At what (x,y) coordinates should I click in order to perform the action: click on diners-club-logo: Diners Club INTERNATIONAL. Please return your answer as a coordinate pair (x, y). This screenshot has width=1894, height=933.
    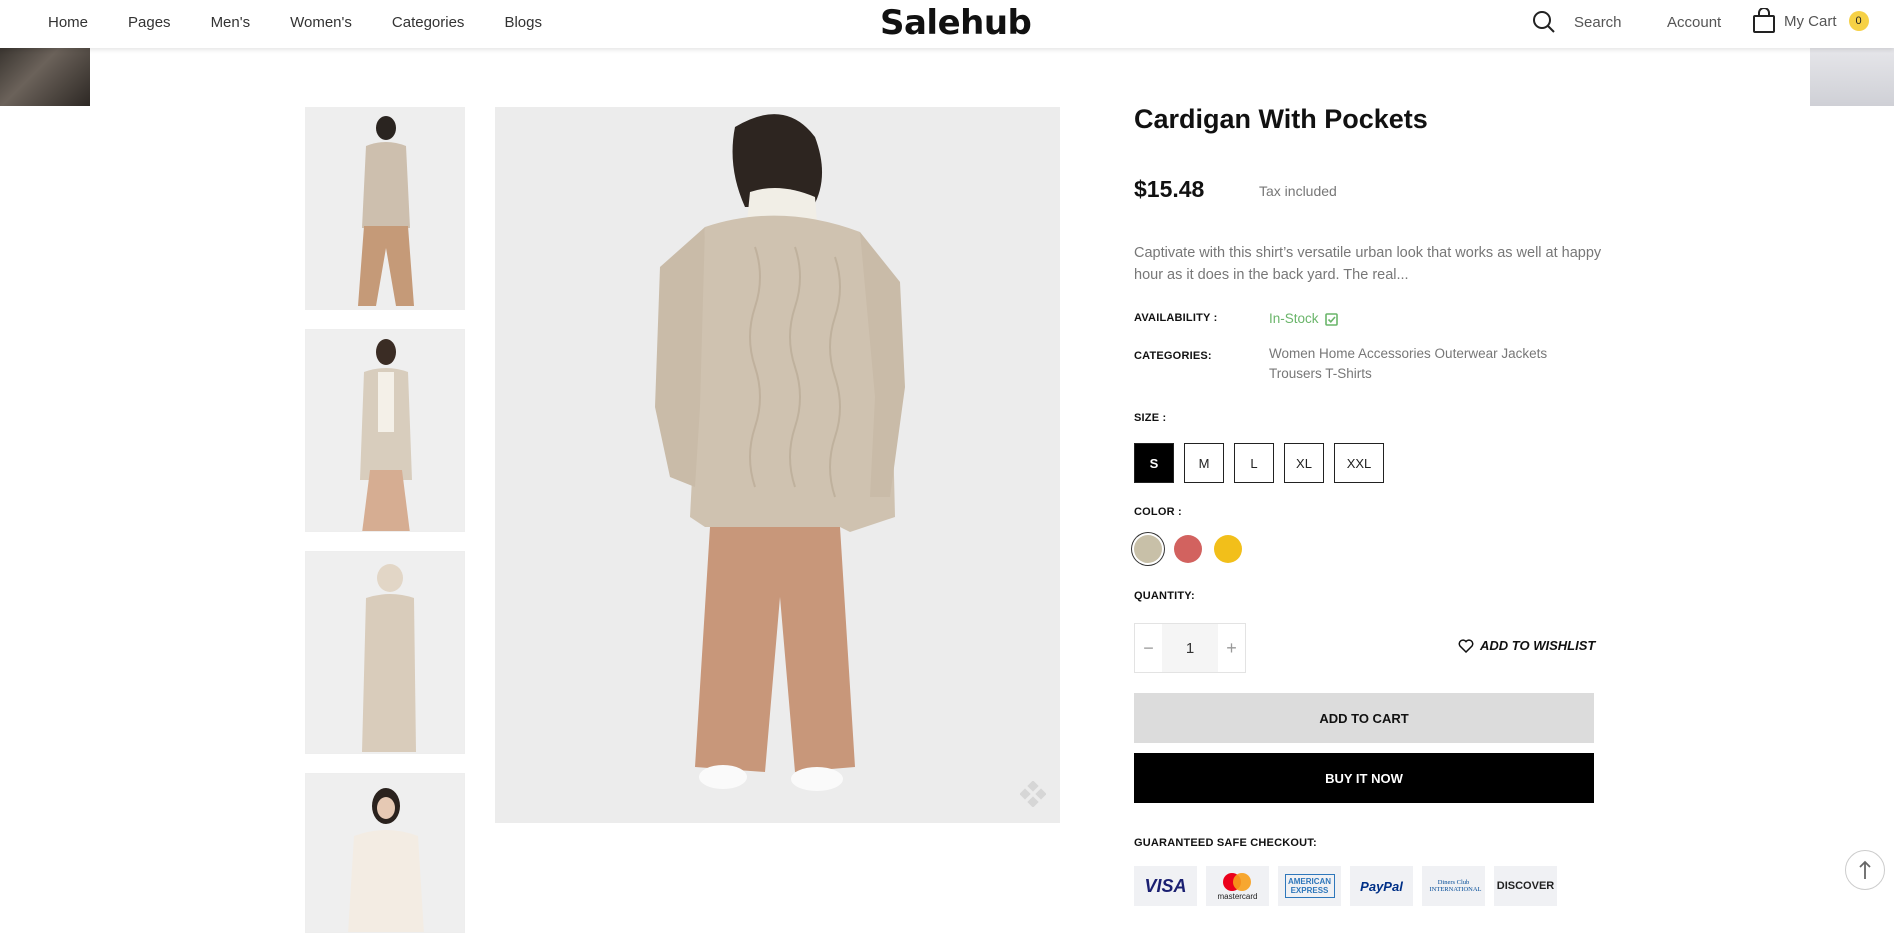
    Looking at the image, I should click on (1453, 886).